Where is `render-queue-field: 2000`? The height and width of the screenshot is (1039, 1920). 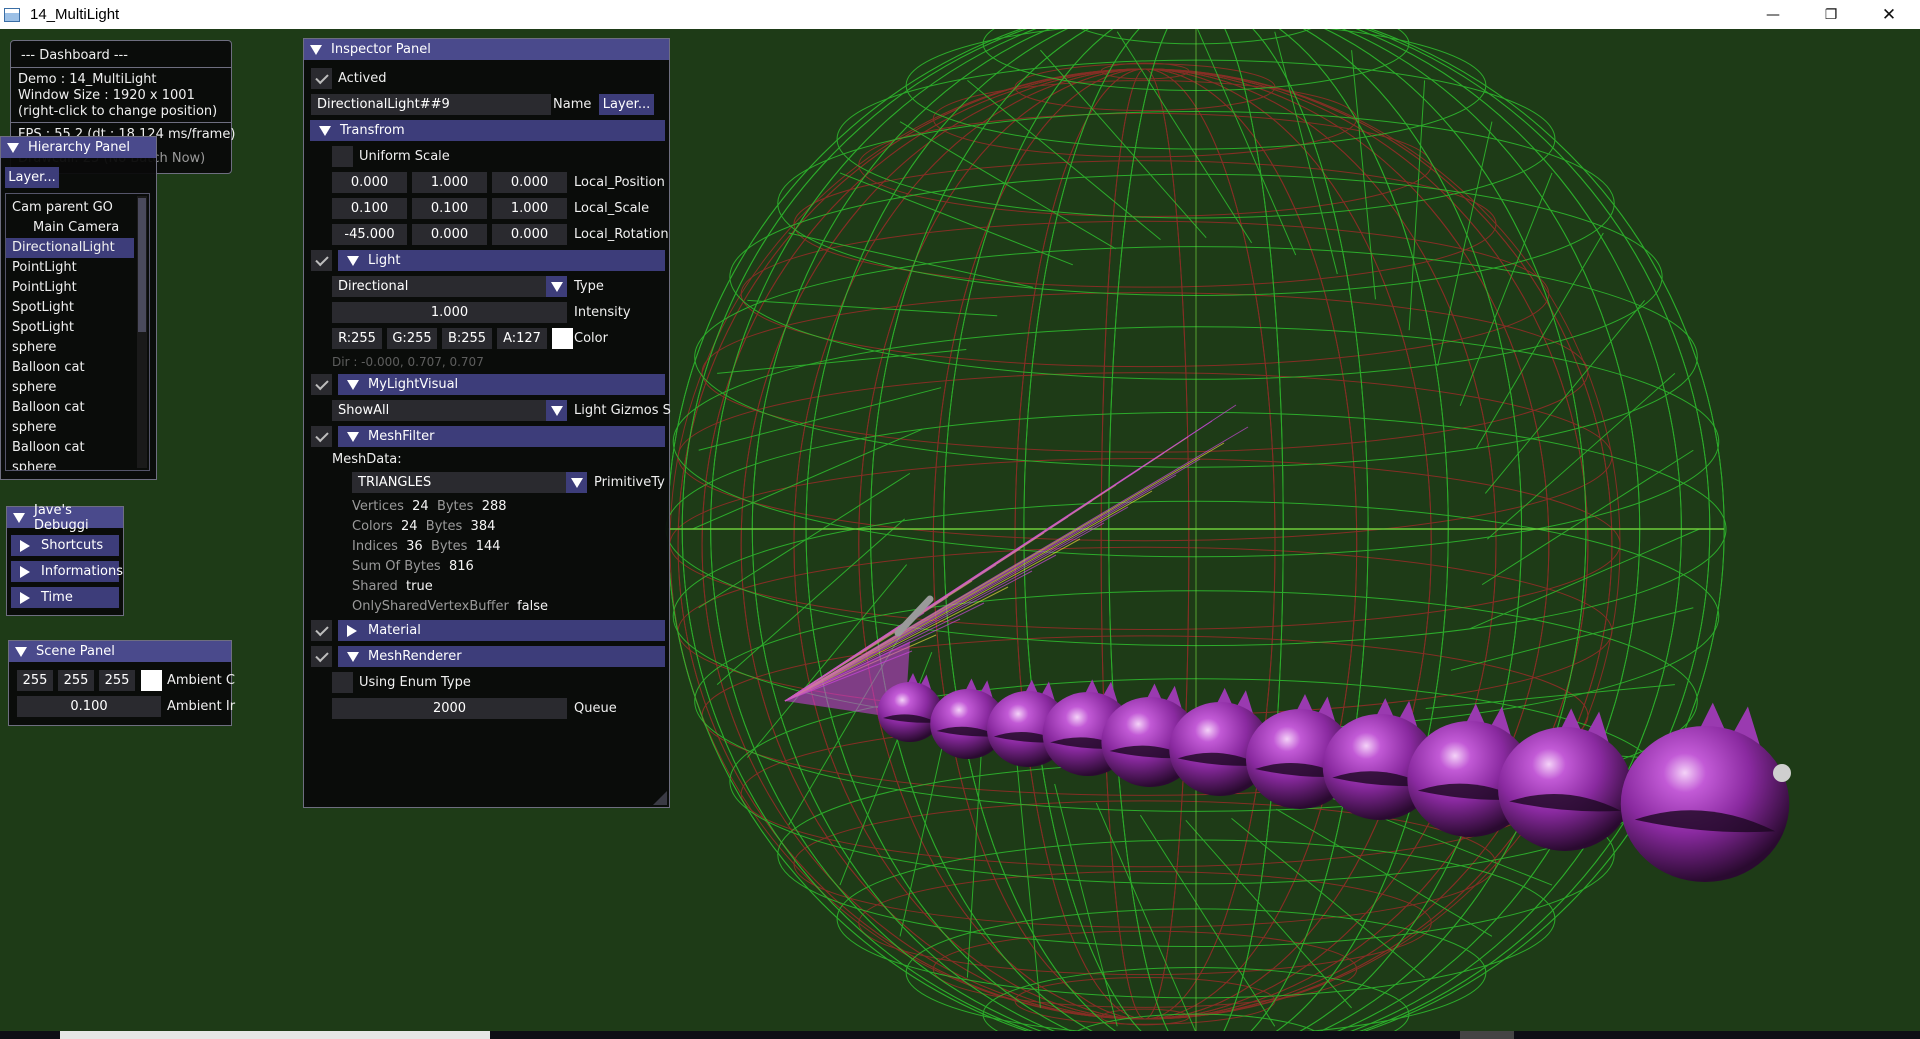 render-queue-field: 2000 is located at coordinates (449, 708).